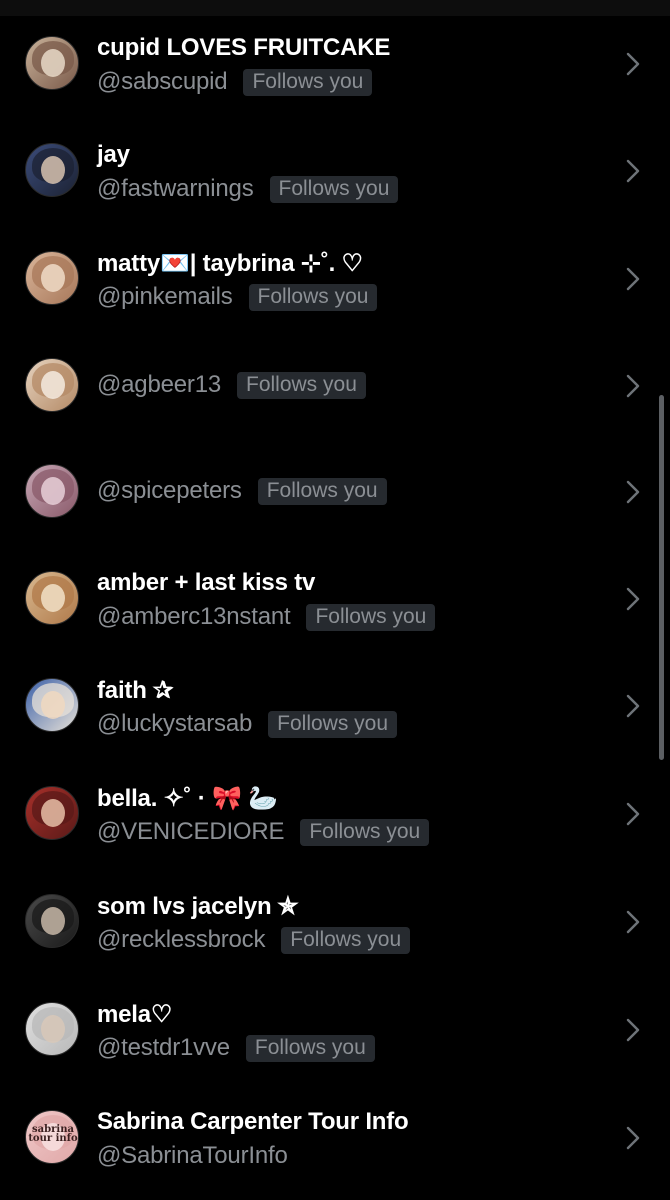  I want to click on follower-row: jay @fastwarnings Follows you, so click(335, 170).